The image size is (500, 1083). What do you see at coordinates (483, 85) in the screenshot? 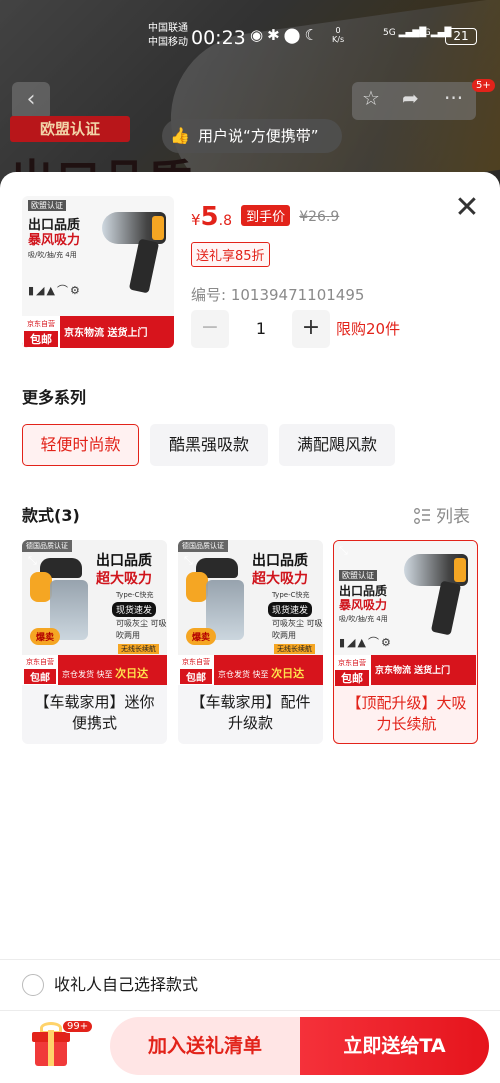
I see `message-badge: 5+` at bounding box center [483, 85].